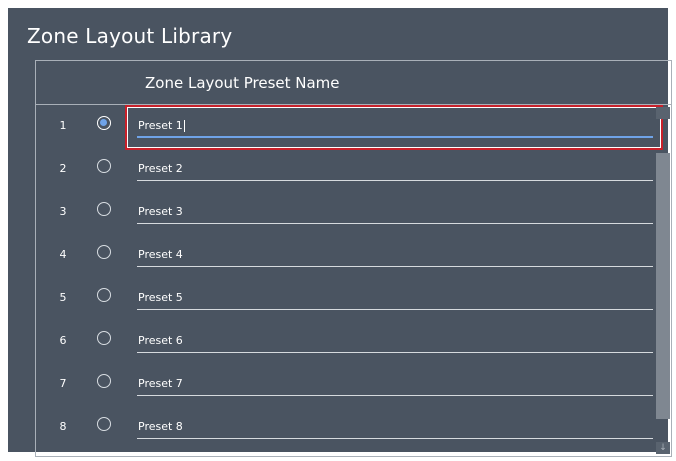 The image size is (676, 461). I want to click on window-title: Zone Layout Library, so click(130, 36).